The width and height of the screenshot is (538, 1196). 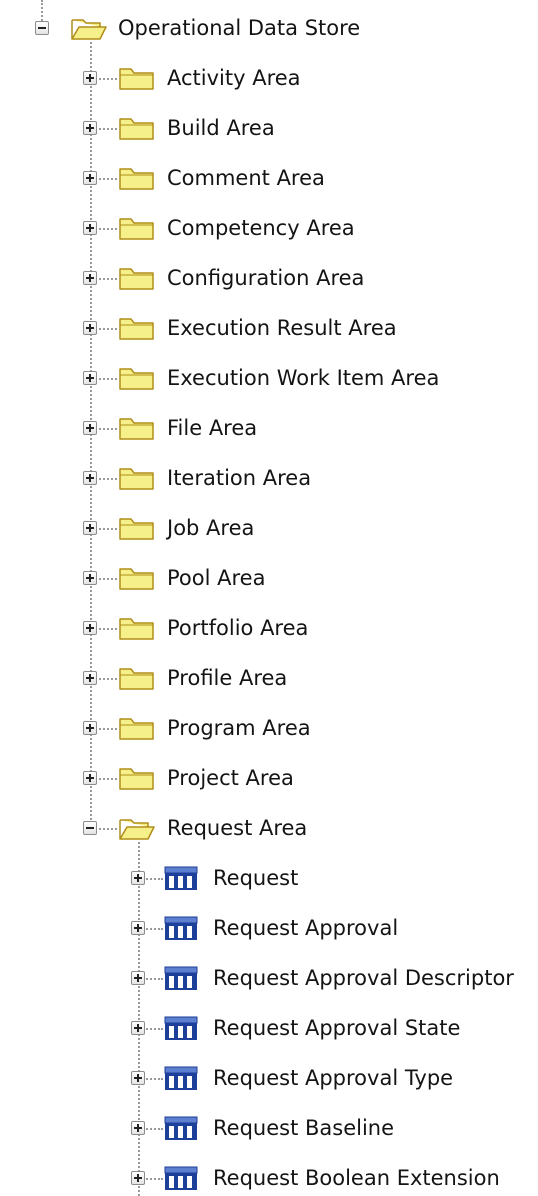 I want to click on folder-label: Build Area, so click(x=221, y=128).